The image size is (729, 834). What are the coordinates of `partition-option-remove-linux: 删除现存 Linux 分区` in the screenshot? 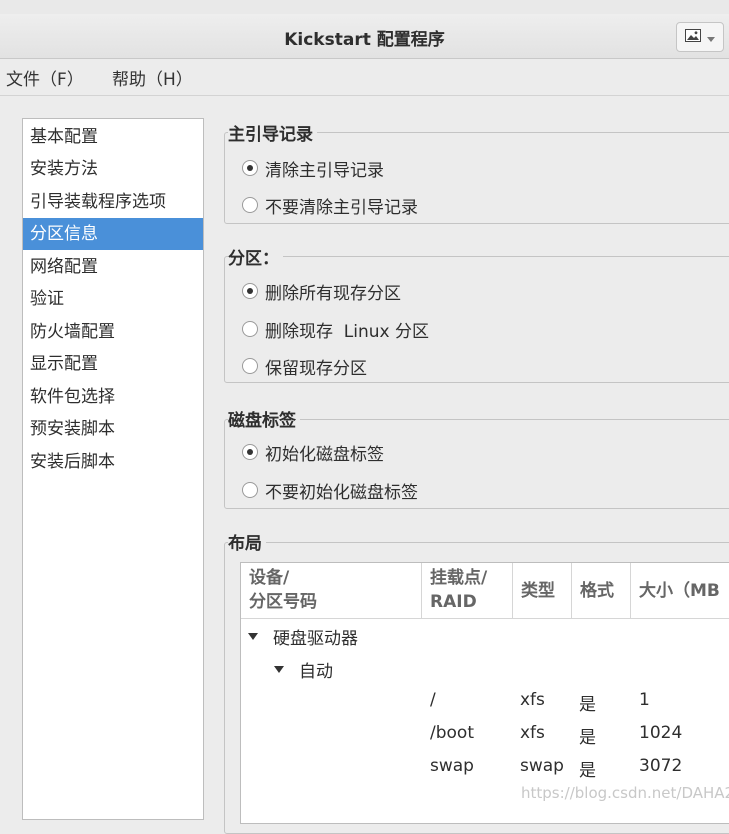 It's located at (336, 329).